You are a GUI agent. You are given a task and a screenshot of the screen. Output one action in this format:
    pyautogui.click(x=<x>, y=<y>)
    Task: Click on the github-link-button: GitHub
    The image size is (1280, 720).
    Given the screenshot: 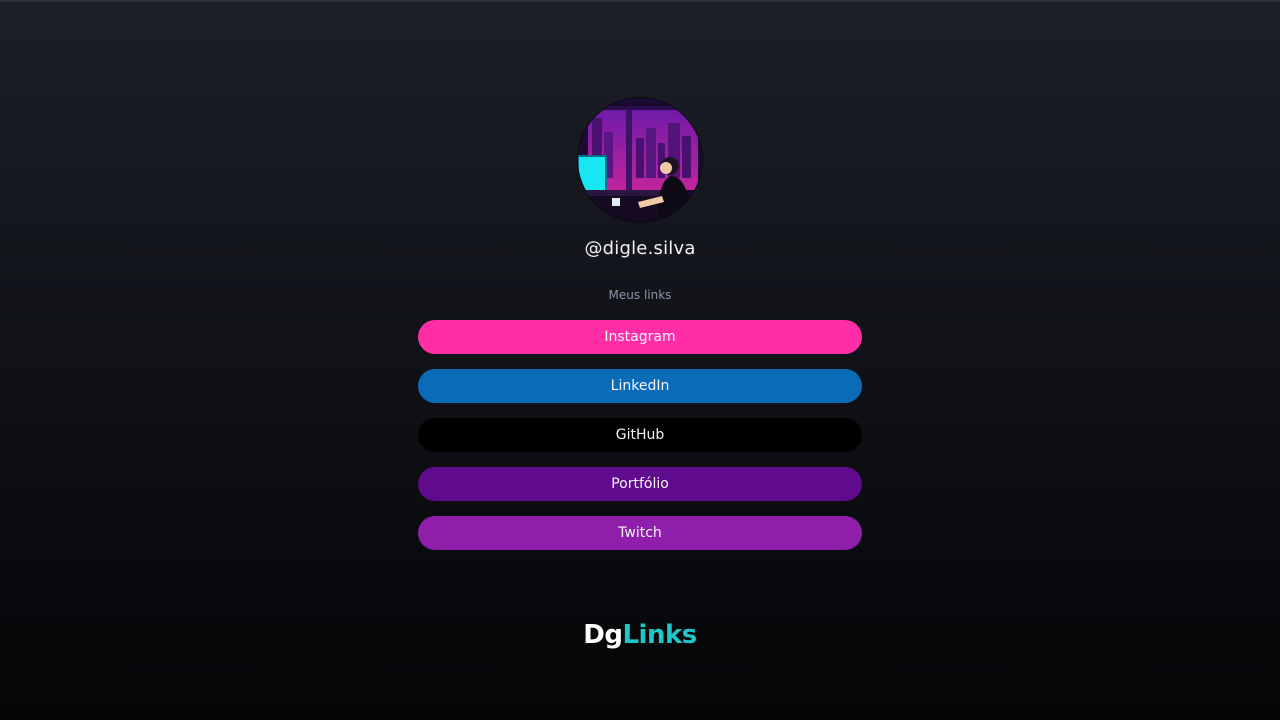 What is the action you would take?
    pyautogui.click(x=640, y=435)
    